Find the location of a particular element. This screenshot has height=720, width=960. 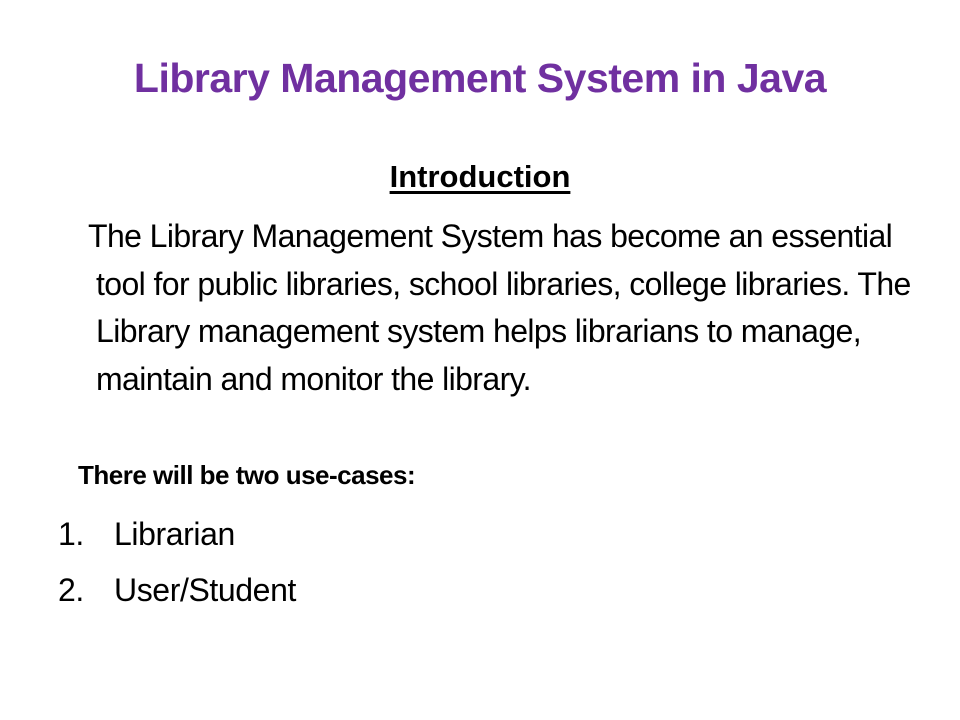

usecase-label: Librarian is located at coordinates (174, 534).